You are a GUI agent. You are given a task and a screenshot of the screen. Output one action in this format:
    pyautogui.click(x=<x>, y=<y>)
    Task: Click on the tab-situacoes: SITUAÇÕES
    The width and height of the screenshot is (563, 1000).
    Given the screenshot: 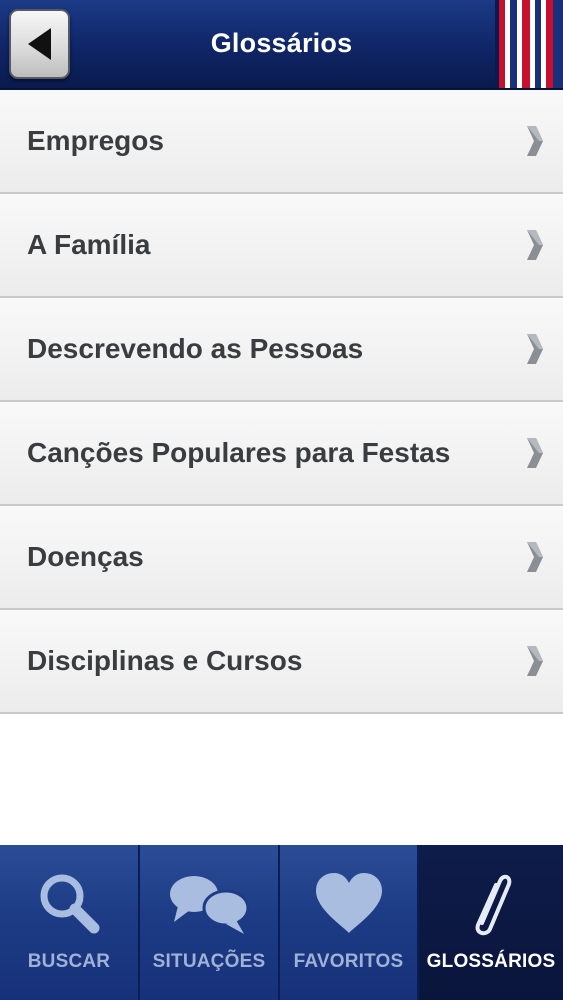 What is the action you would take?
    pyautogui.click(x=210, y=922)
    